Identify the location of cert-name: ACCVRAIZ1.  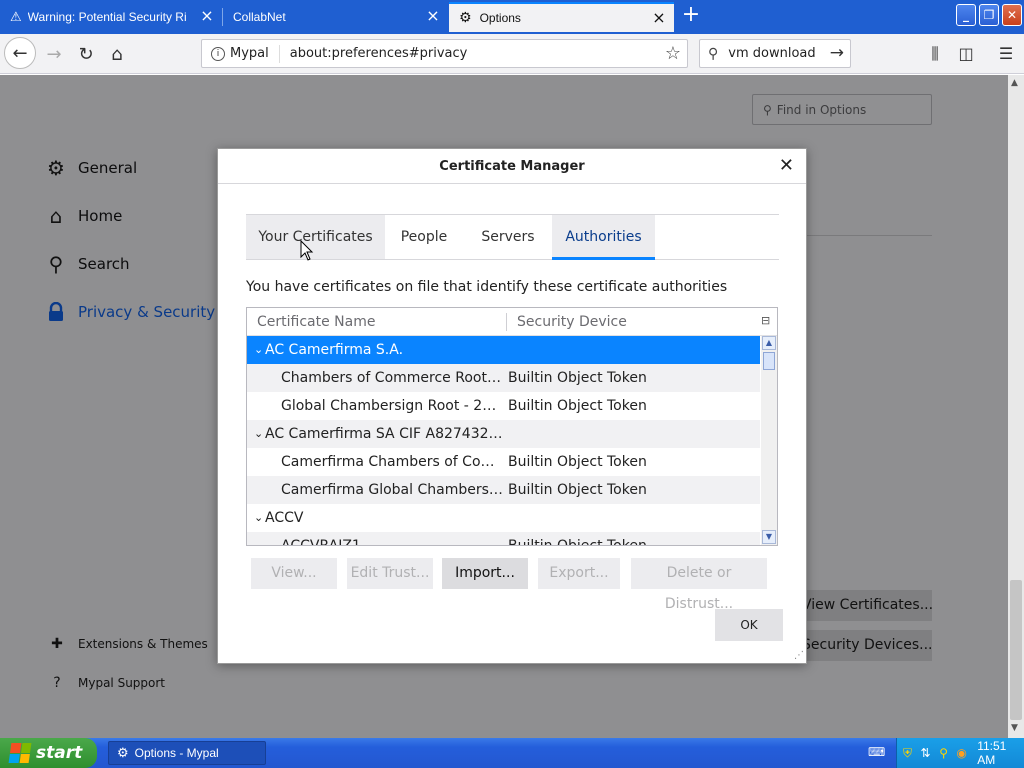
(321, 542).